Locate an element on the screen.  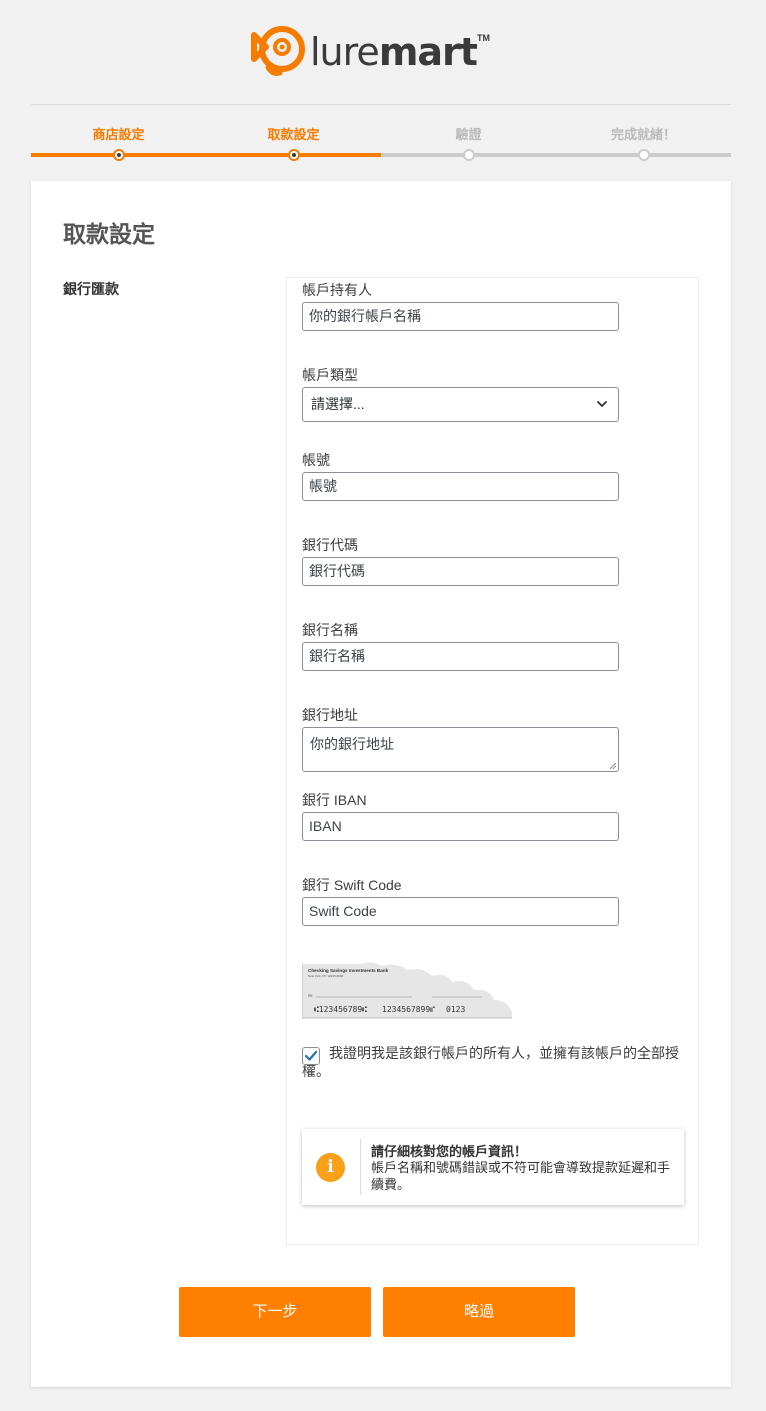
bank-address-value: 你的銀行地址 is located at coordinates (352, 744).